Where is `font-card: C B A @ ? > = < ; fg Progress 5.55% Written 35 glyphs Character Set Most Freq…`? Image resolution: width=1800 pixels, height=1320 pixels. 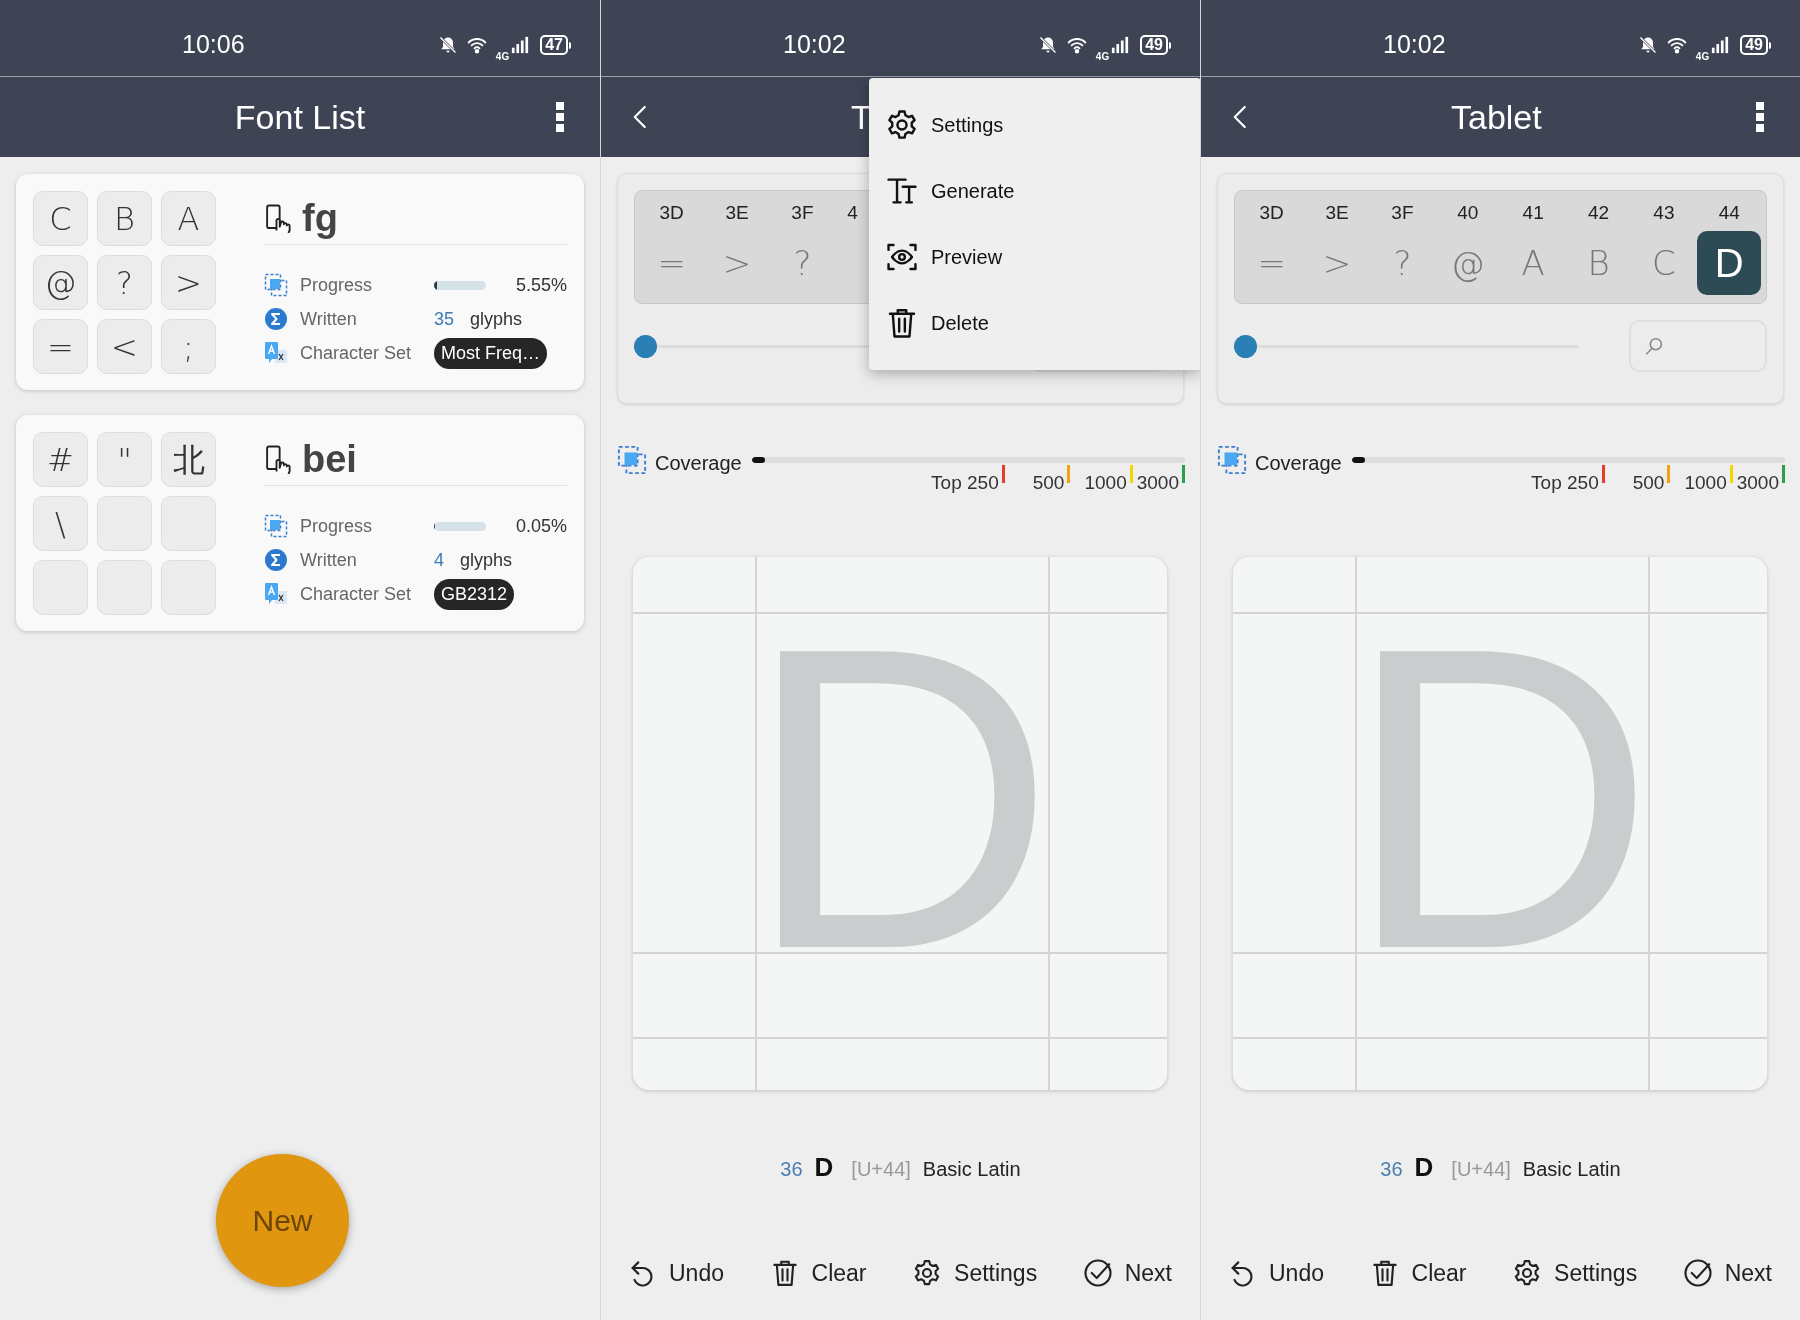
font-card: C B A @ ? > = < ; fg Progress 5.55% Written 35 glyphs Character Set Most Freq… is located at coordinates (300, 282).